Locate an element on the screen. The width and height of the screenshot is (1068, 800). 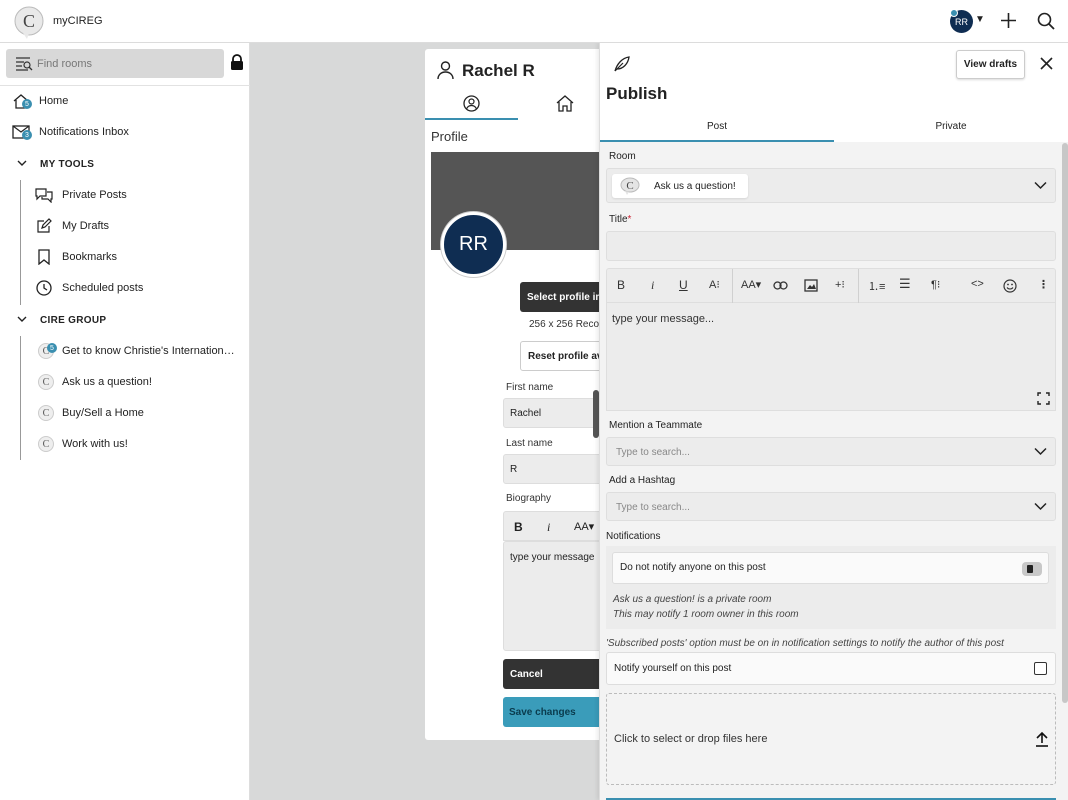
active-tab-indicator is located at coordinates (471, 119).